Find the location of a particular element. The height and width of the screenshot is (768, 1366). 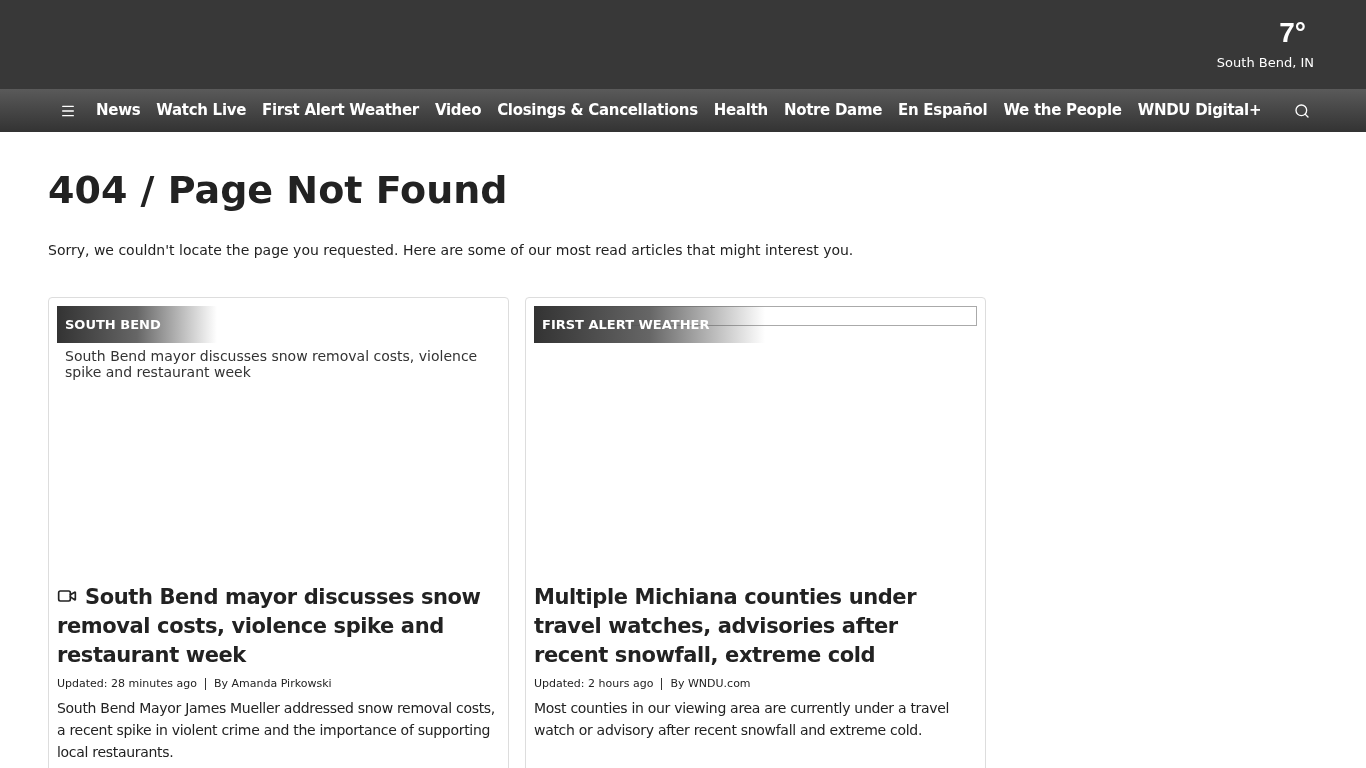

article-headline: Multiple Michiana counties under travel watches, advisories after recent snowfall, extreme cold is located at coordinates (755, 626).